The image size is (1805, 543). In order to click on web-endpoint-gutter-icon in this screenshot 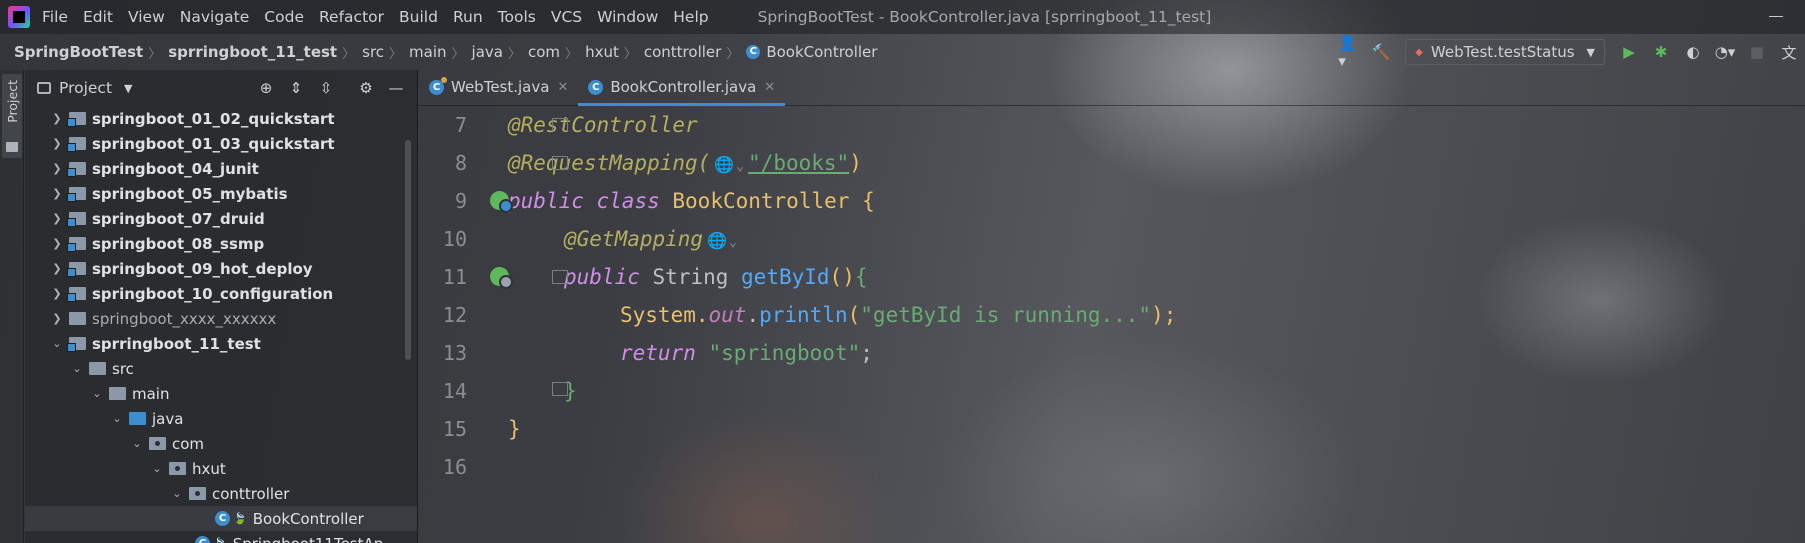, I will do `click(501, 278)`.